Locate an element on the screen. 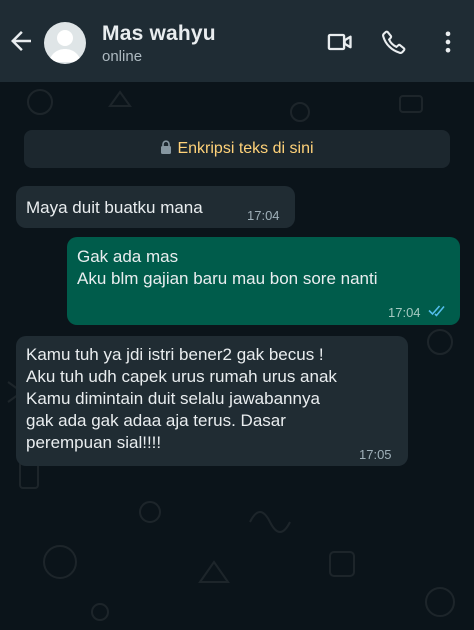  lock-icon is located at coordinates (166, 149).